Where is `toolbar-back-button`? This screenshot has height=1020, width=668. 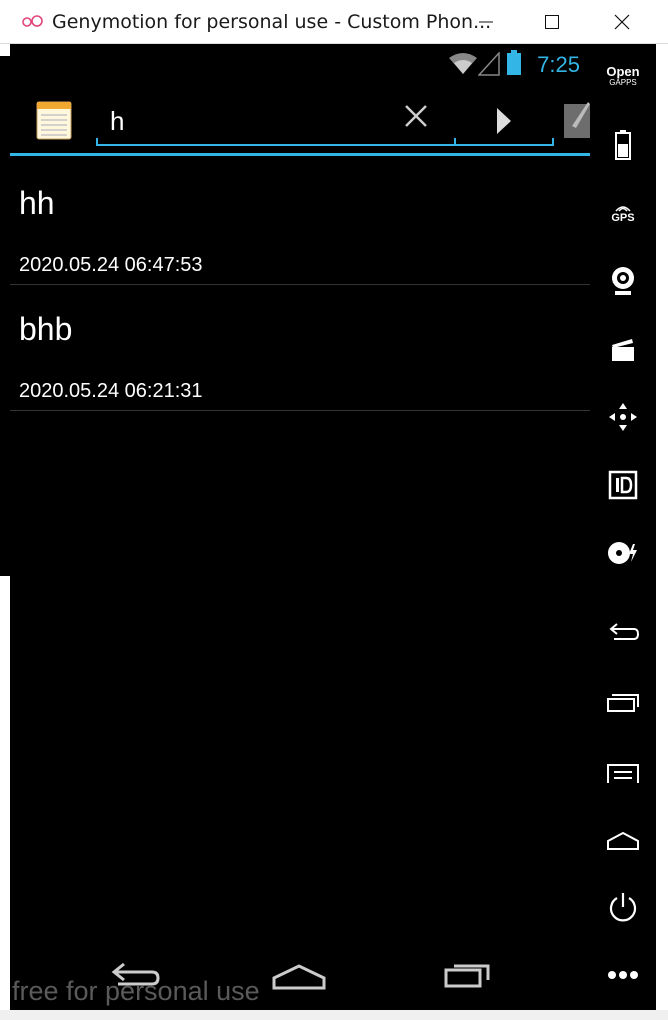 toolbar-back-button is located at coordinates (623, 633).